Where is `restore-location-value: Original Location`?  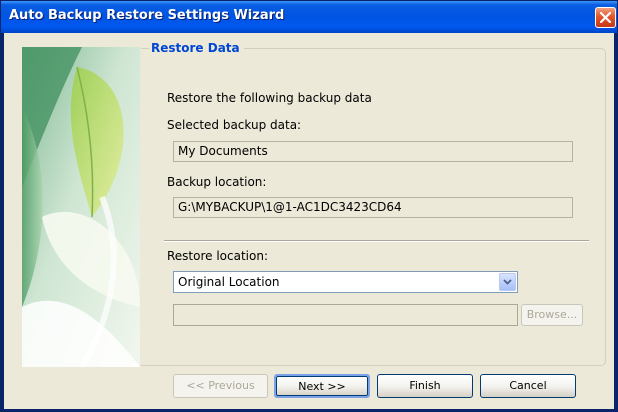 restore-location-value: Original Location is located at coordinates (229, 282).